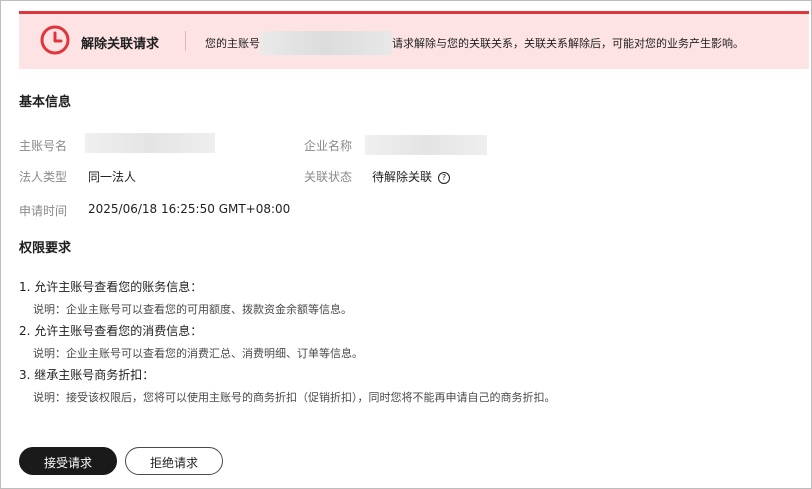 The image size is (812, 489). What do you see at coordinates (185, 41) in the screenshot?
I see `alert-divider` at bounding box center [185, 41].